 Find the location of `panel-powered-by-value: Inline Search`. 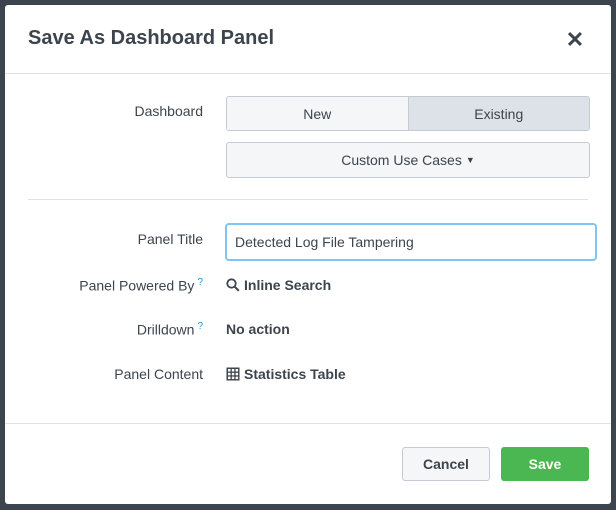

panel-powered-by-value: Inline Search is located at coordinates (278, 285).